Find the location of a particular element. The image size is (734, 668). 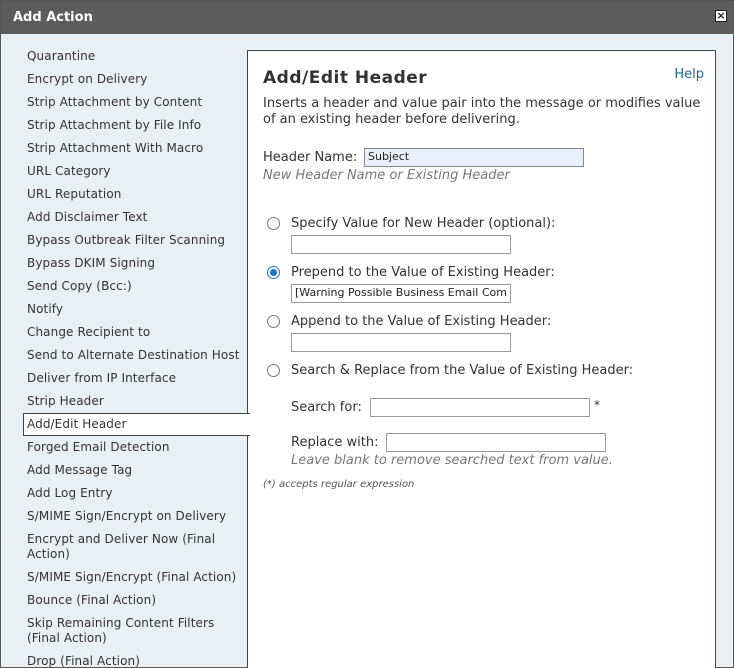

sidebar-item: Notify is located at coordinates (129, 309).